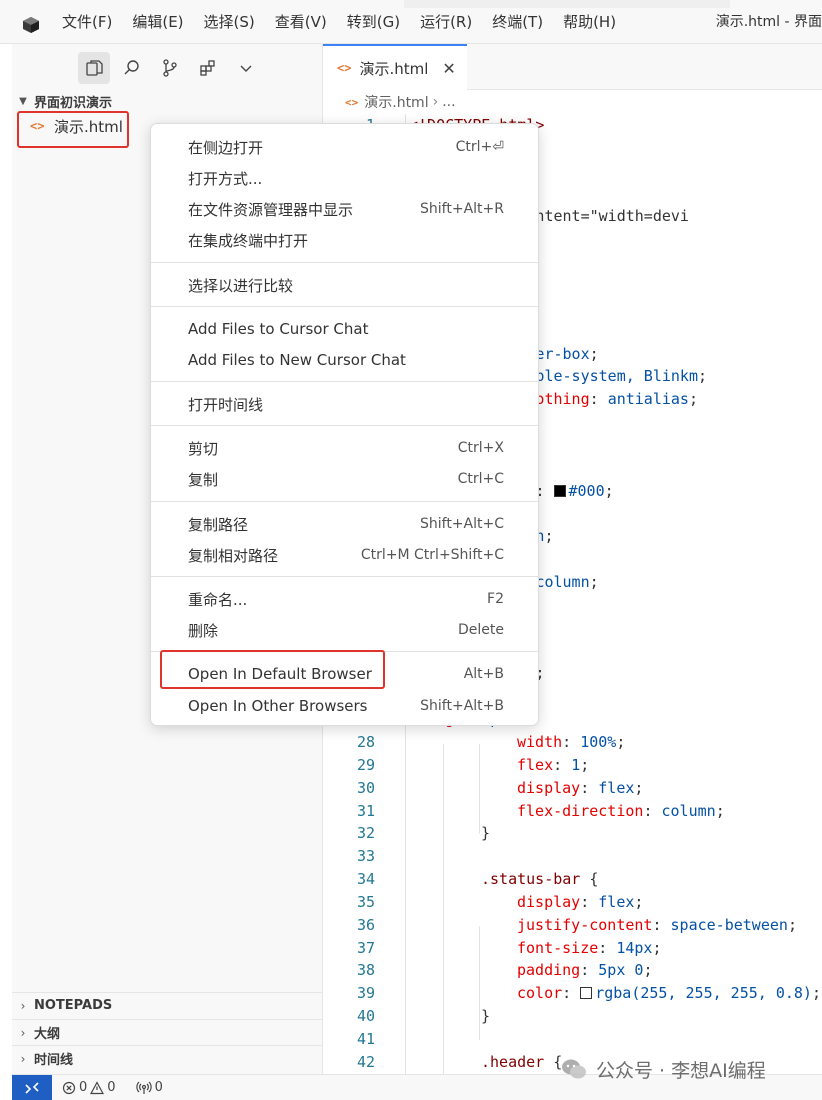  What do you see at coordinates (540, 879) in the screenshot?
I see `code-text: .status-bar {` at bounding box center [540, 879].